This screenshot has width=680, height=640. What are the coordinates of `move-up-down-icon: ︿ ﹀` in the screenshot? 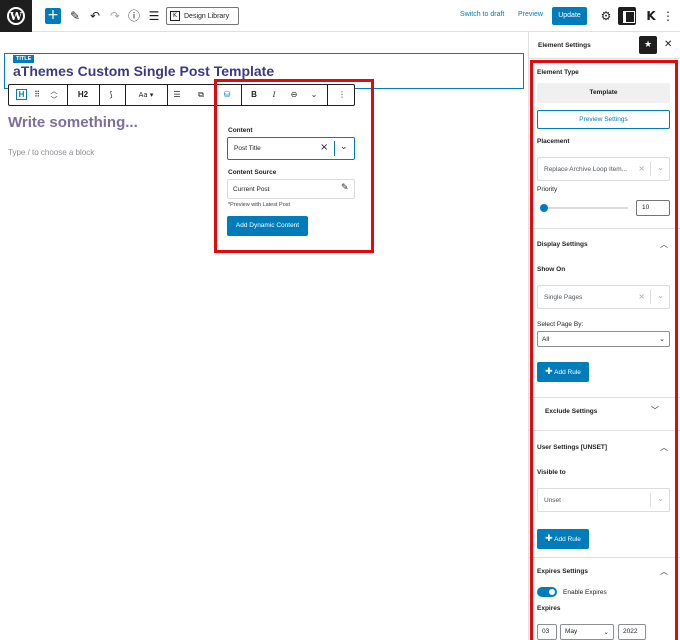 It's located at (54, 95).